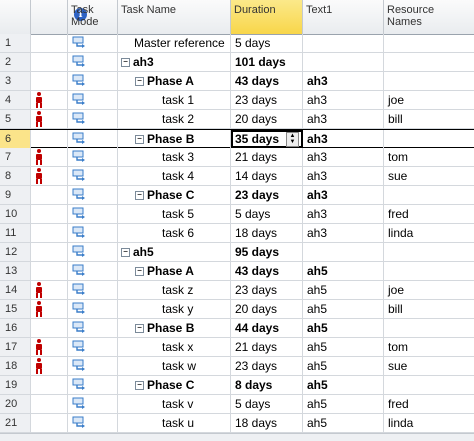 The image size is (474, 441). Describe the element at coordinates (174, 139) in the screenshot. I see `task-name-cell: − Phase B` at that location.